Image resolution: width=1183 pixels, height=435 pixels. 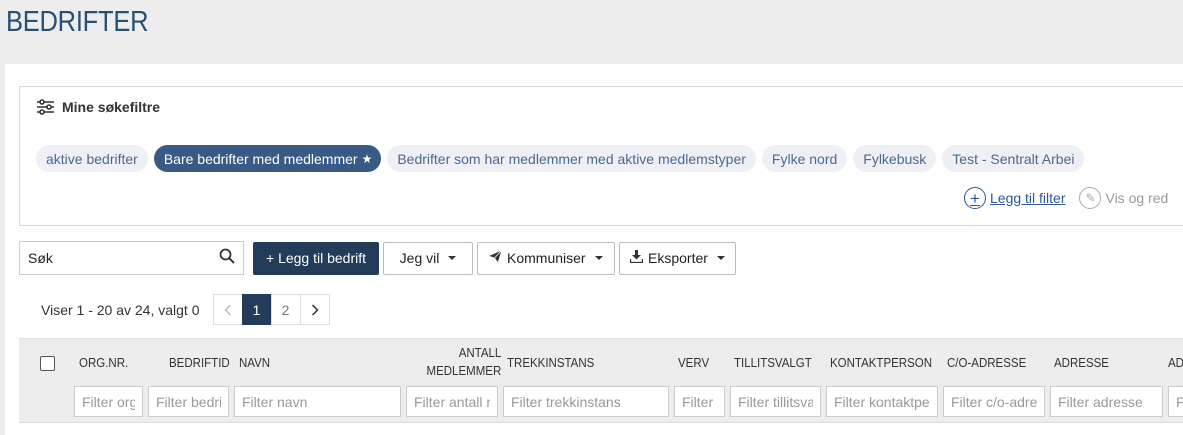 What do you see at coordinates (882, 401) in the screenshot?
I see `filter-kontaktperson-input` at bounding box center [882, 401].